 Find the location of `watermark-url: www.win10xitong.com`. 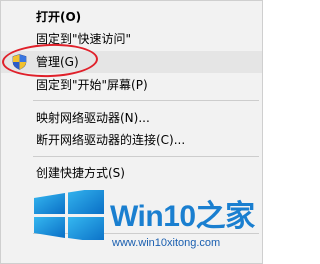

watermark-url: www.win10xitong.com is located at coordinates (166, 243).